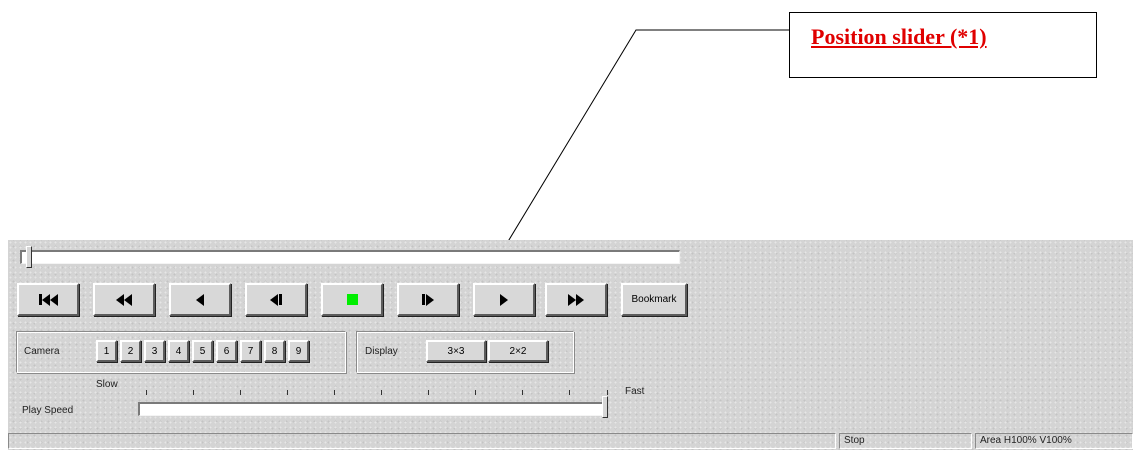  I want to click on camera-button-6: 6, so click(226, 351).